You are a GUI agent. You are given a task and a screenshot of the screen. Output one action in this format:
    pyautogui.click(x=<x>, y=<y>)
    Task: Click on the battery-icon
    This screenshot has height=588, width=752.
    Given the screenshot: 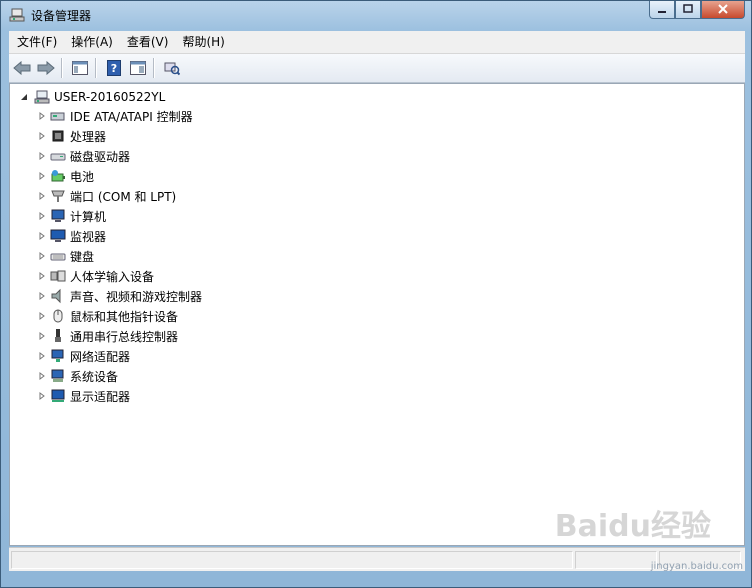 What is the action you would take?
    pyautogui.click(x=58, y=176)
    